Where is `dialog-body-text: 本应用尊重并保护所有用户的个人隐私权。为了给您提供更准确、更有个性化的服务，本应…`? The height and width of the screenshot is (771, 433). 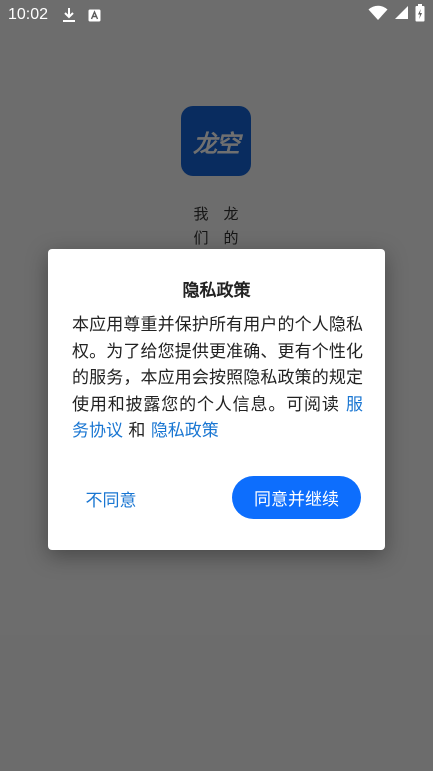
dialog-body-text: 本应用尊重并保护所有用户的个人隐私权。为了给您提供更准确、更有个性化的服务，本应… is located at coordinates (217, 365).